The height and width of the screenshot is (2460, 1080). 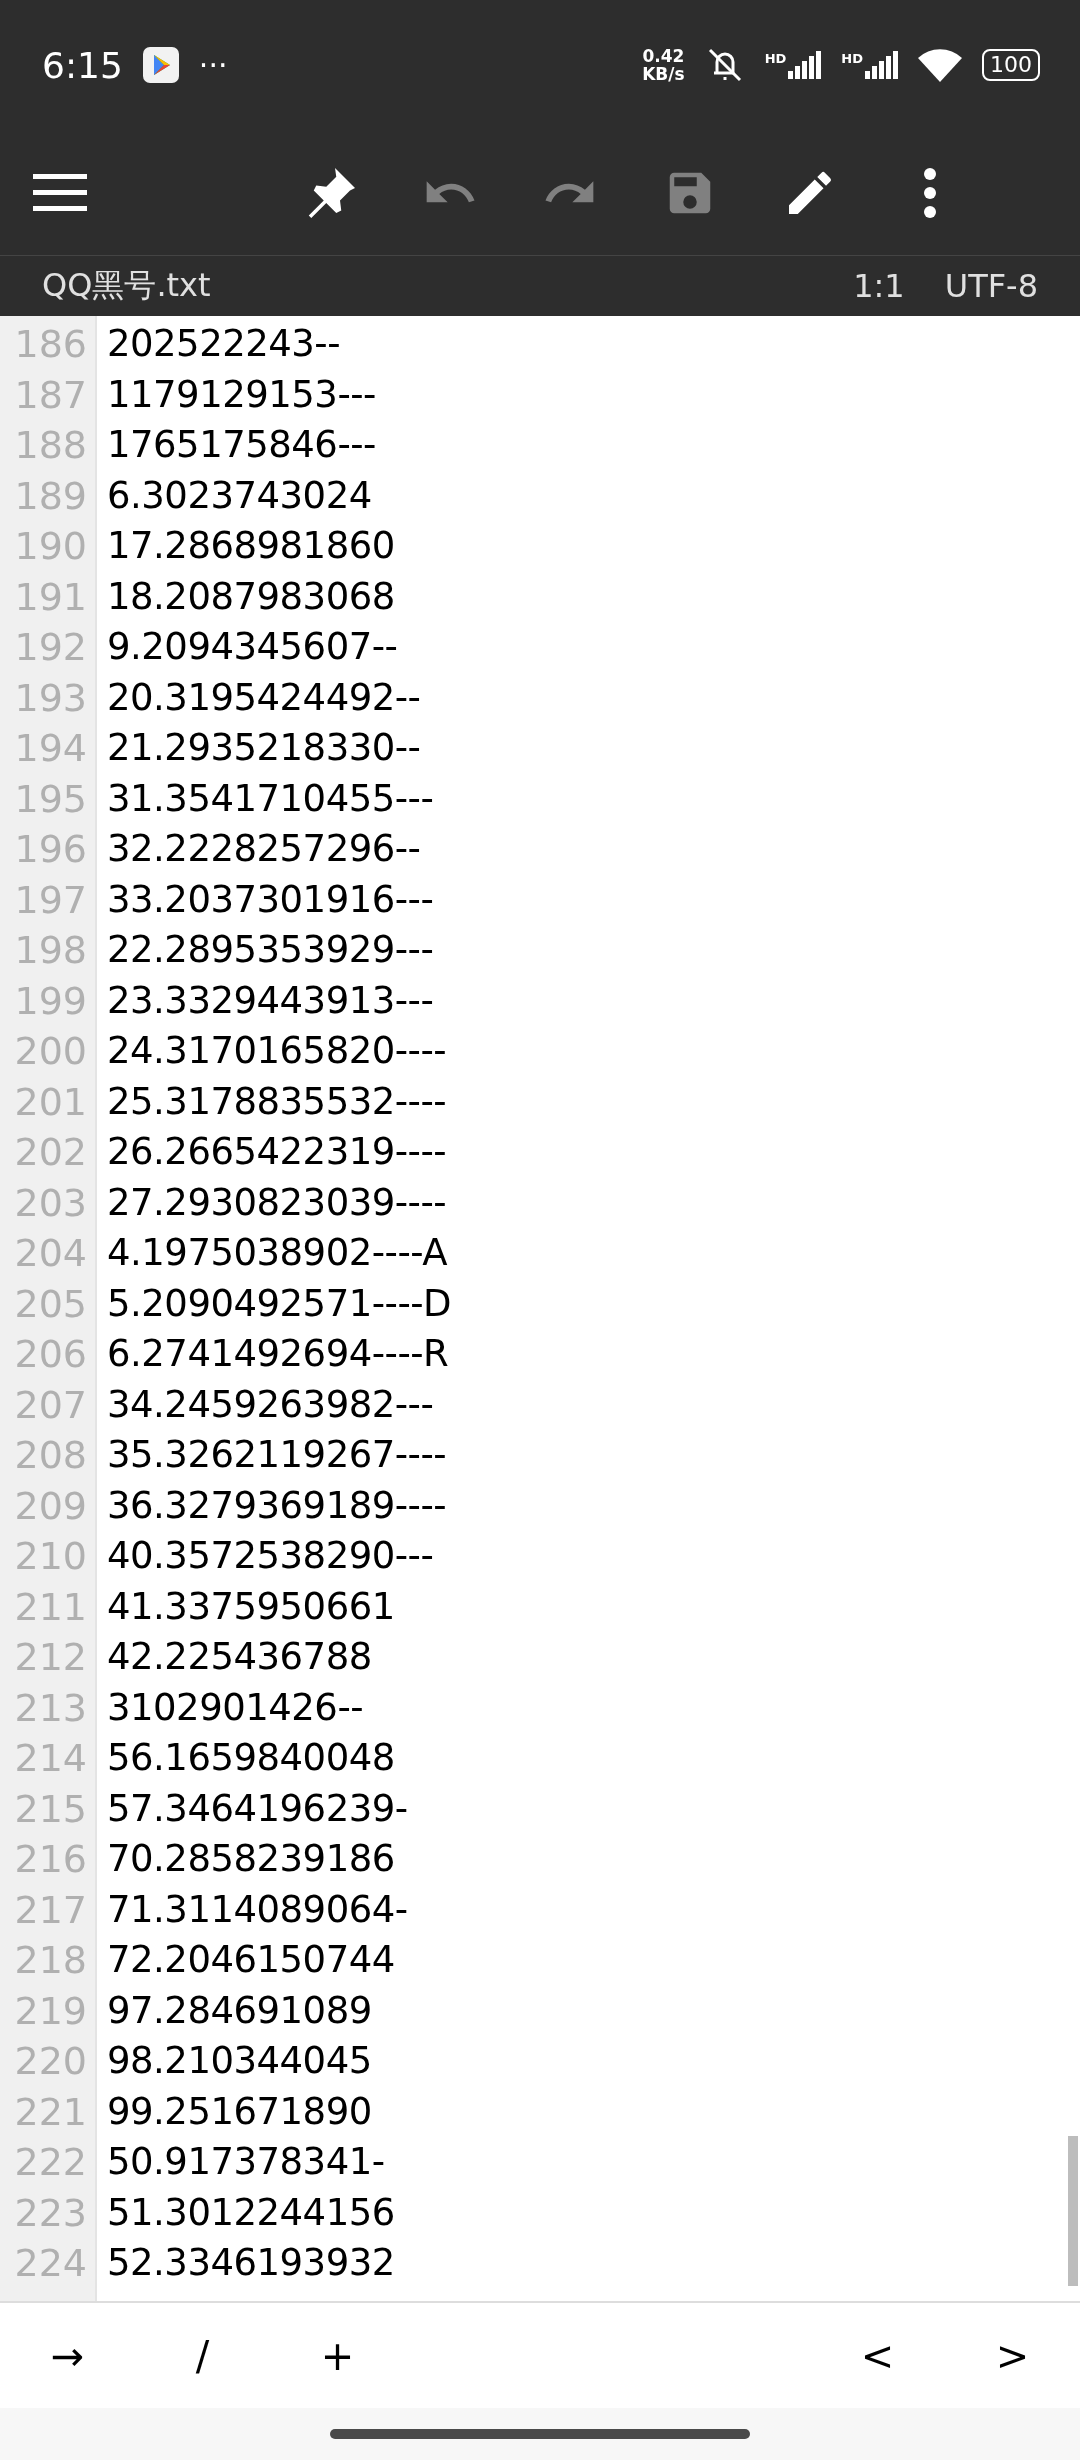 I want to click on line-number: 190, so click(x=50, y=546).